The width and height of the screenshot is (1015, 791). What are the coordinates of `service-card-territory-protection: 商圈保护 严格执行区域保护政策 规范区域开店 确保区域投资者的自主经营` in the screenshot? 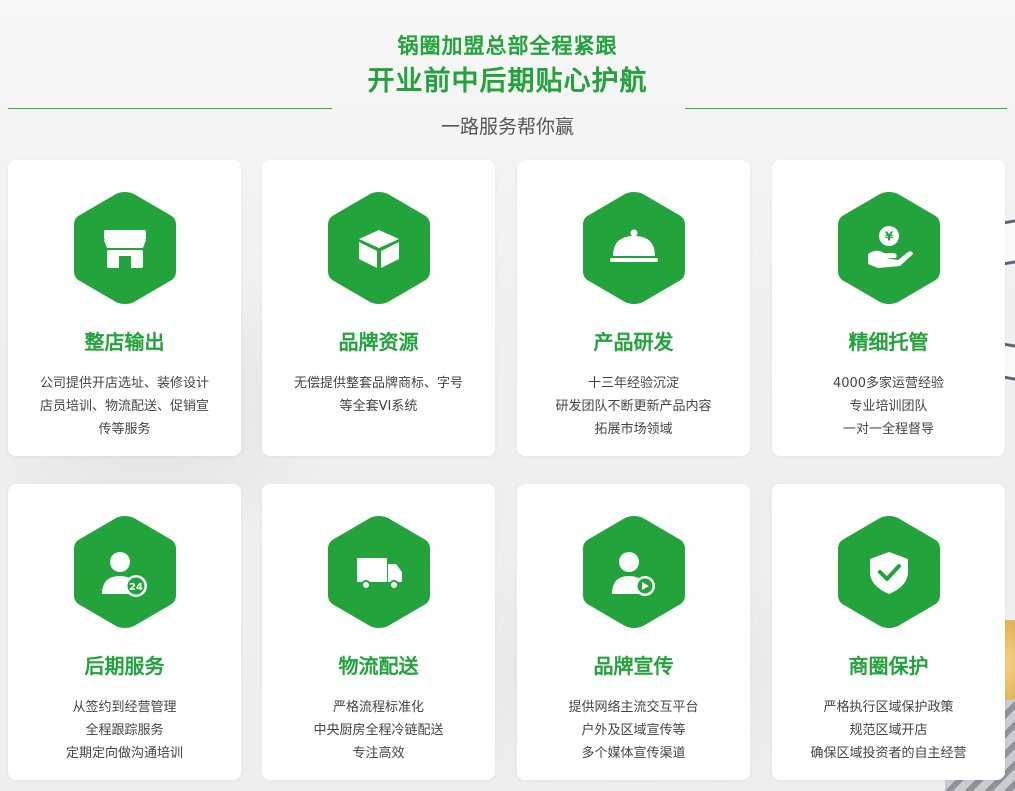 It's located at (888, 632).